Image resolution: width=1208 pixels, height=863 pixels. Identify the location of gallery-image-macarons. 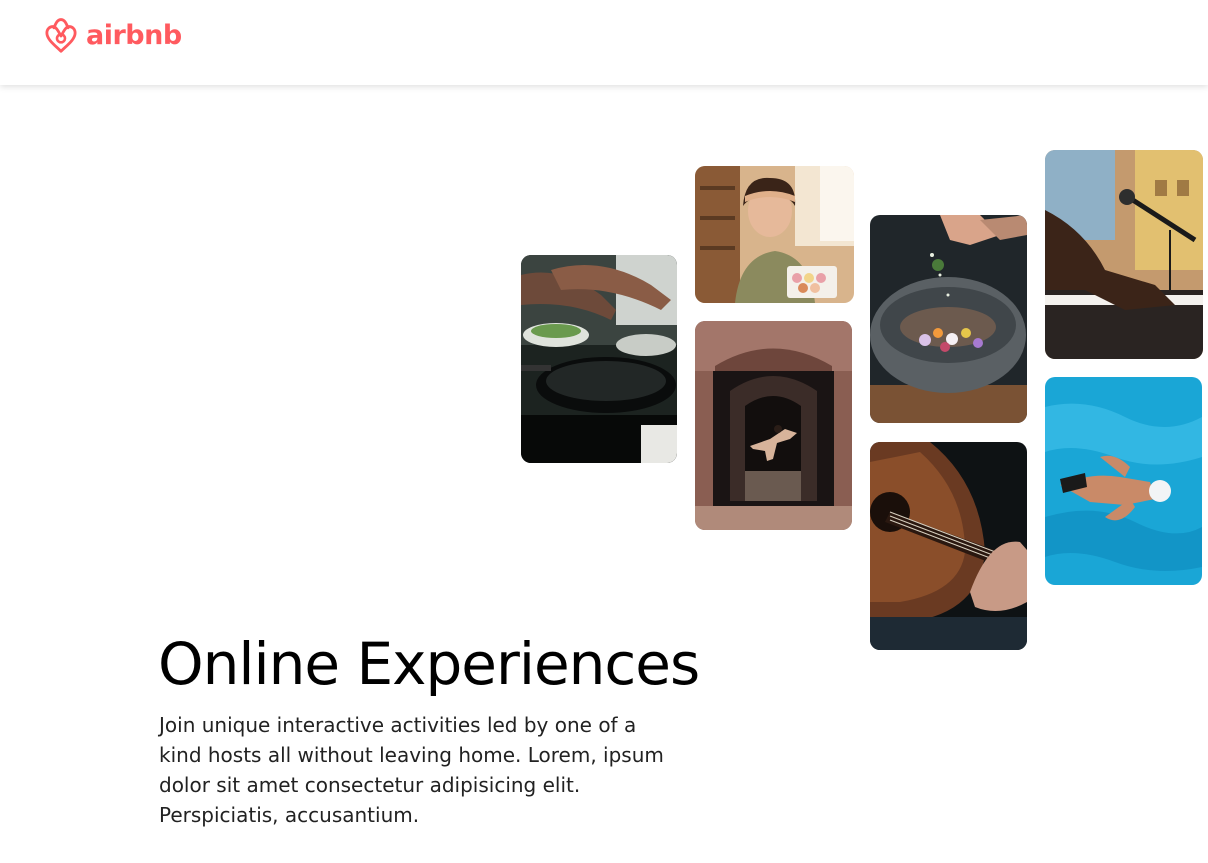
(774, 234).